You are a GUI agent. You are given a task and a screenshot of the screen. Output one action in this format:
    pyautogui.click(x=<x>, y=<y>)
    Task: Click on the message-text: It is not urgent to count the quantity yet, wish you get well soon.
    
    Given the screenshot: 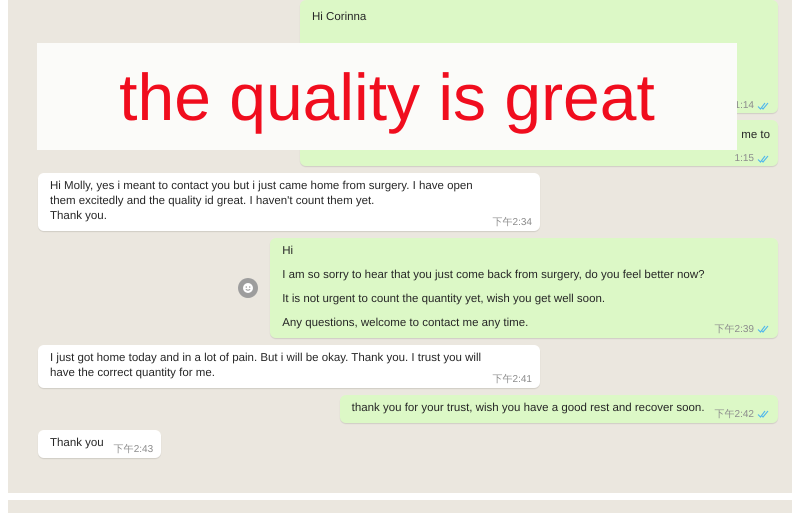 What is the action you would take?
    pyautogui.click(x=444, y=299)
    